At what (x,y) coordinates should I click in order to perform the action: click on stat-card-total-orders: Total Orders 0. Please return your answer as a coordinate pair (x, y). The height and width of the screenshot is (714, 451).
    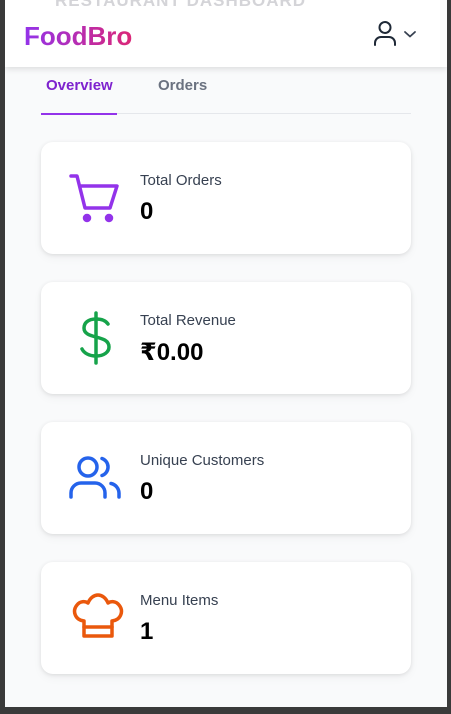
    Looking at the image, I should click on (226, 198).